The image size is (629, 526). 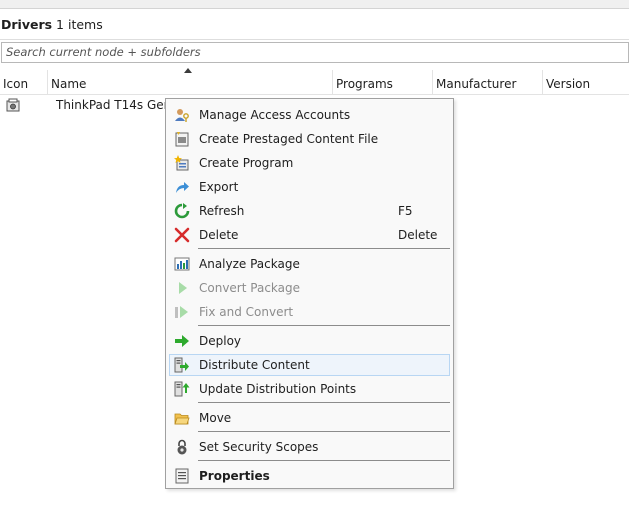 I want to click on menu-item-label: Create Prestaged Content File, so click(x=289, y=139).